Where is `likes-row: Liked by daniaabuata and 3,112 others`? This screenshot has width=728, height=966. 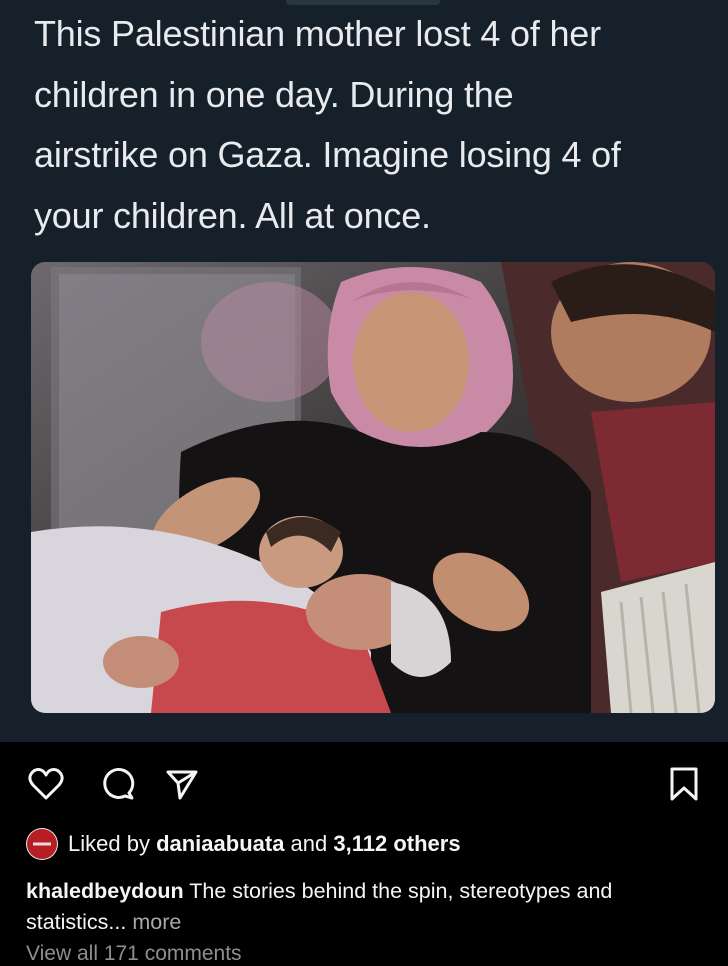 likes-row: Liked by daniaabuata and 3,112 others is located at coordinates (243, 844).